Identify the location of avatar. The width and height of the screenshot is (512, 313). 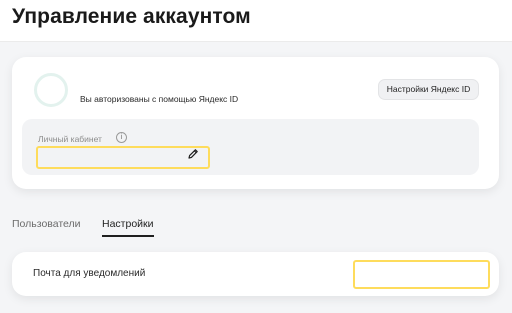
(51, 90).